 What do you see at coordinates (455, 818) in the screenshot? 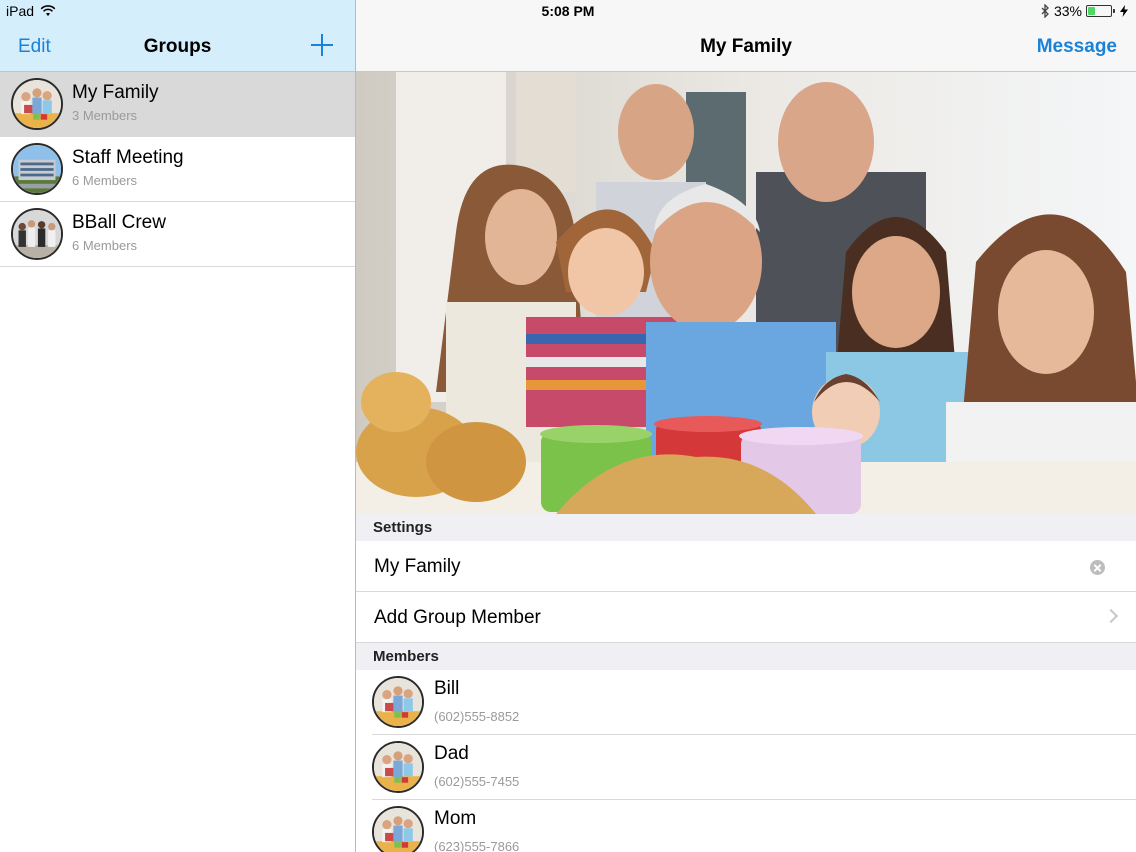
I see `member-name: Mom` at bounding box center [455, 818].